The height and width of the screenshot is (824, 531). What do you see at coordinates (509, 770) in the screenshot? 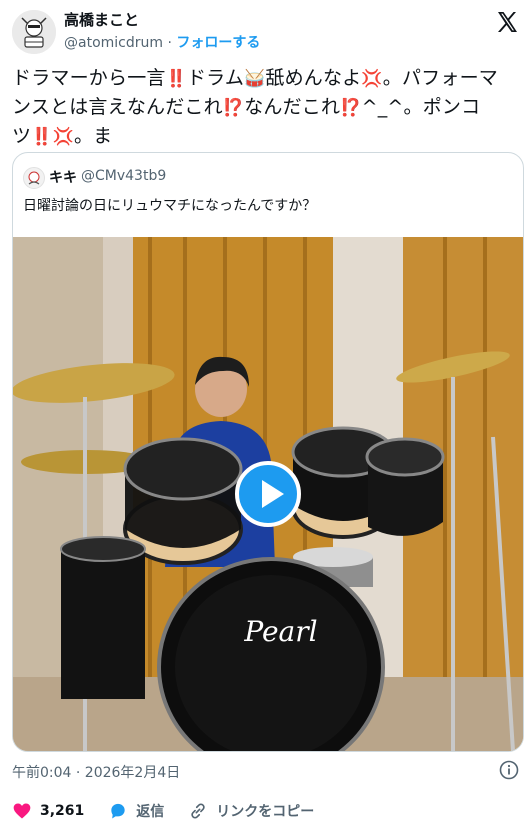
I see `info-icon` at bounding box center [509, 770].